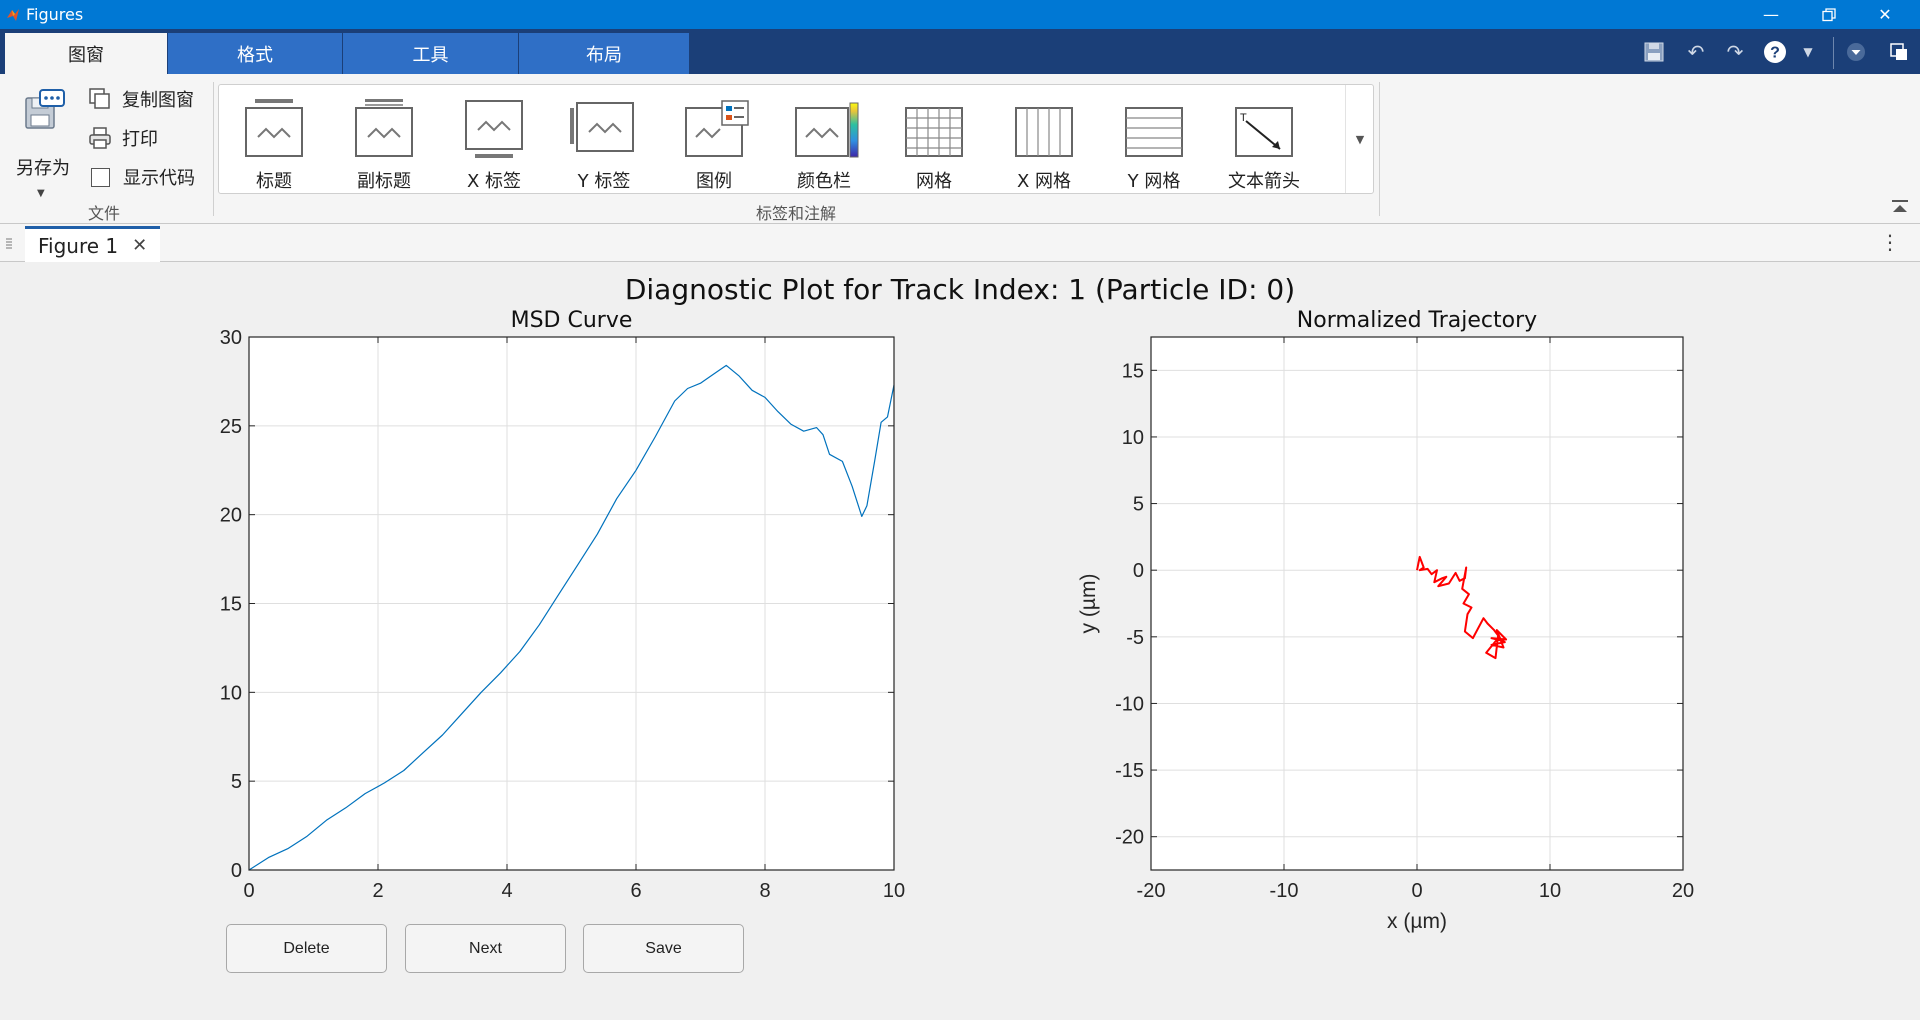 The image size is (1920, 1020). Describe the element at coordinates (100, 177) in the screenshot. I see `checkbox-box` at that location.